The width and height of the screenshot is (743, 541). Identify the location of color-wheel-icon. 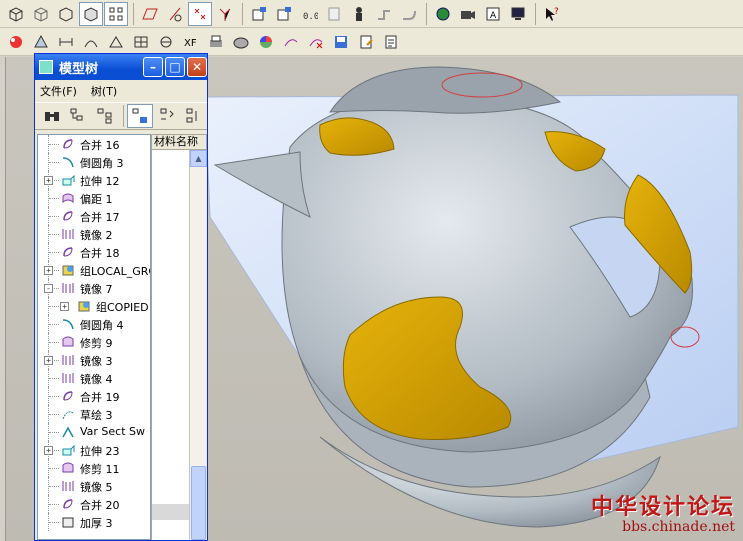
(16, 42).